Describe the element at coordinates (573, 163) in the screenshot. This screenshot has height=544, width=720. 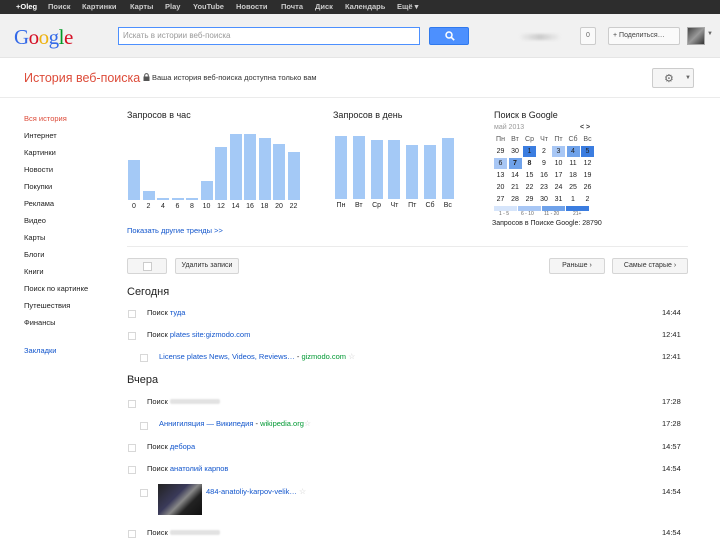
I see `calendar-day: 11` at that location.